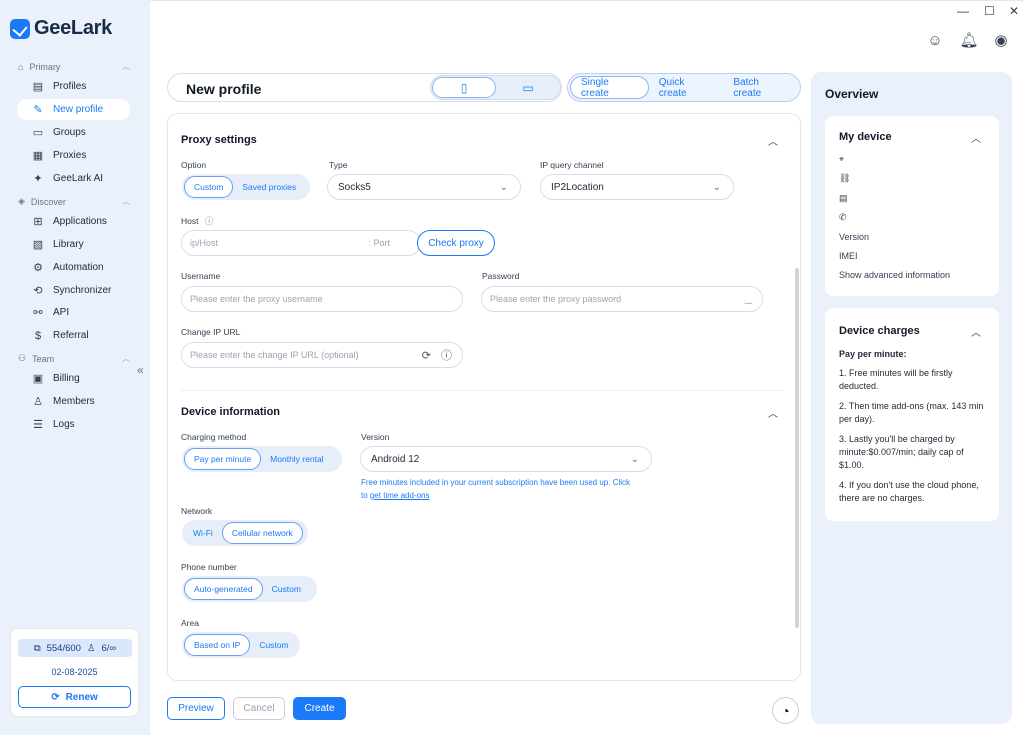 The height and width of the screenshot is (735, 1024). Describe the element at coordinates (464, 87) in the screenshot. I see `phone-device-icon: ▯` at that location.